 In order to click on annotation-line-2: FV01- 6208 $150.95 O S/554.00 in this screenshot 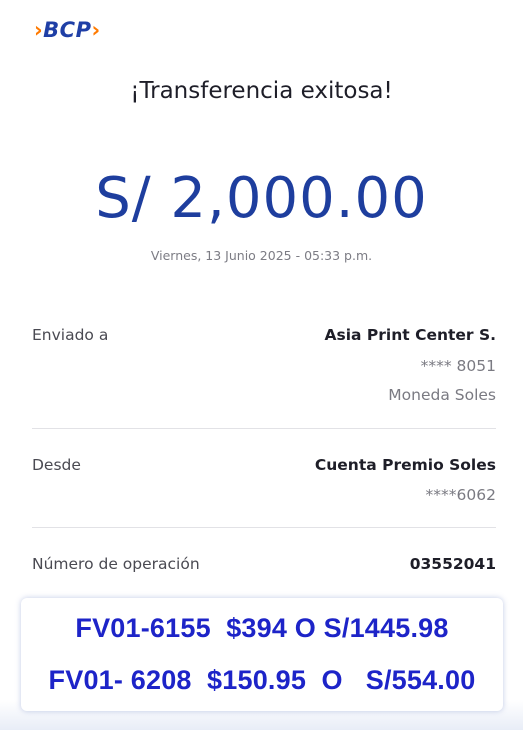, I will do `click(262, 680)`.